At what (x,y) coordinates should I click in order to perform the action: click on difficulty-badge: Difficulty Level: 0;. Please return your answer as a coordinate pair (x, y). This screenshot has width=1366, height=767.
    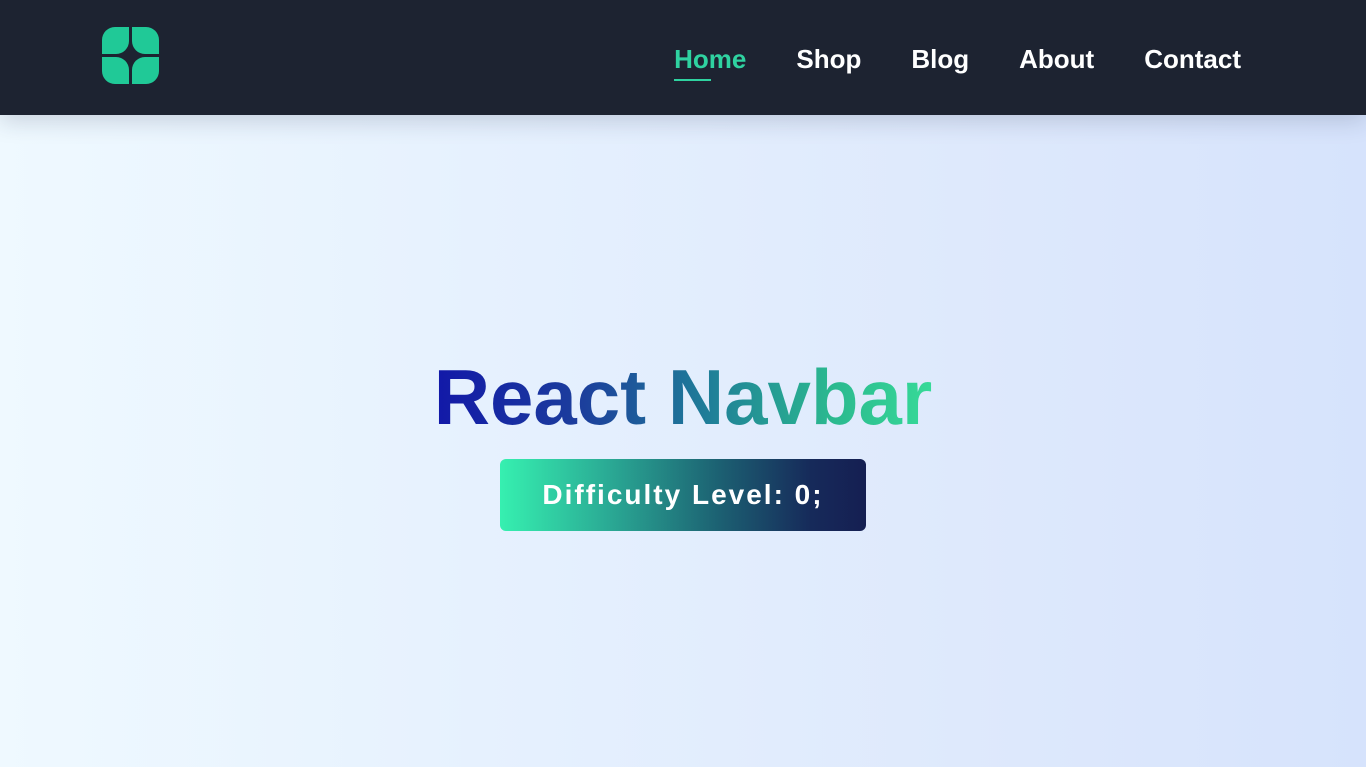
    Looking at the image, I should click on (683, 495).